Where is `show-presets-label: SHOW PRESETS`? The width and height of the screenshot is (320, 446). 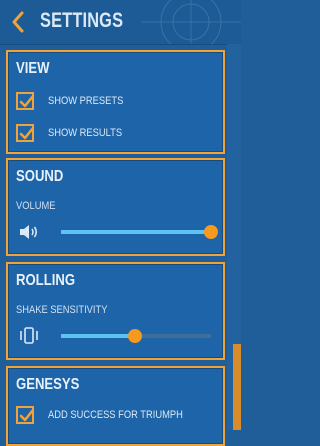
show-presets-label: SHOW PRESETS is located at coordinates (86, 101).